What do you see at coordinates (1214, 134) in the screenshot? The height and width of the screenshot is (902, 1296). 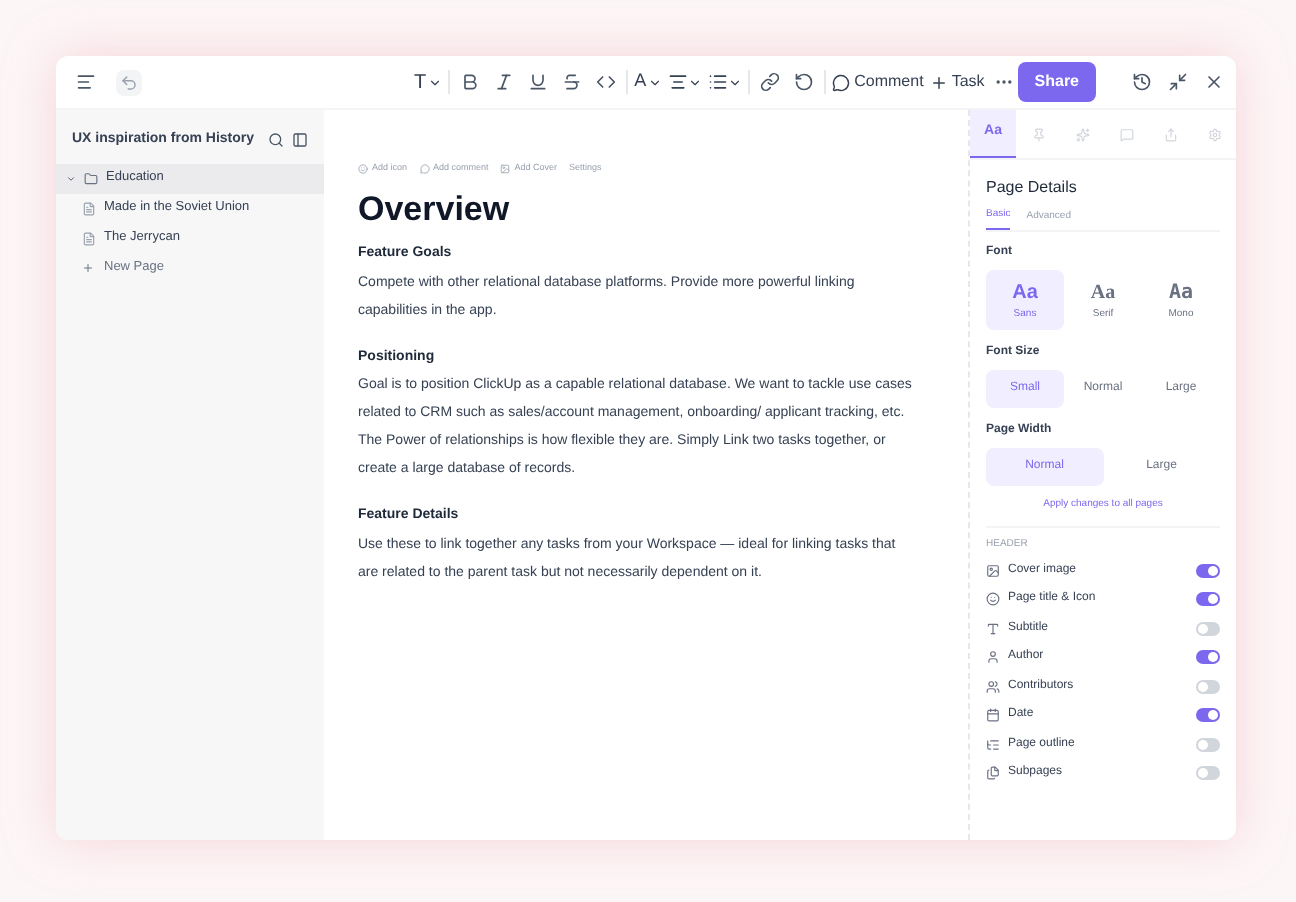 I see `settings-icon` at bounding box center [1214, 134].